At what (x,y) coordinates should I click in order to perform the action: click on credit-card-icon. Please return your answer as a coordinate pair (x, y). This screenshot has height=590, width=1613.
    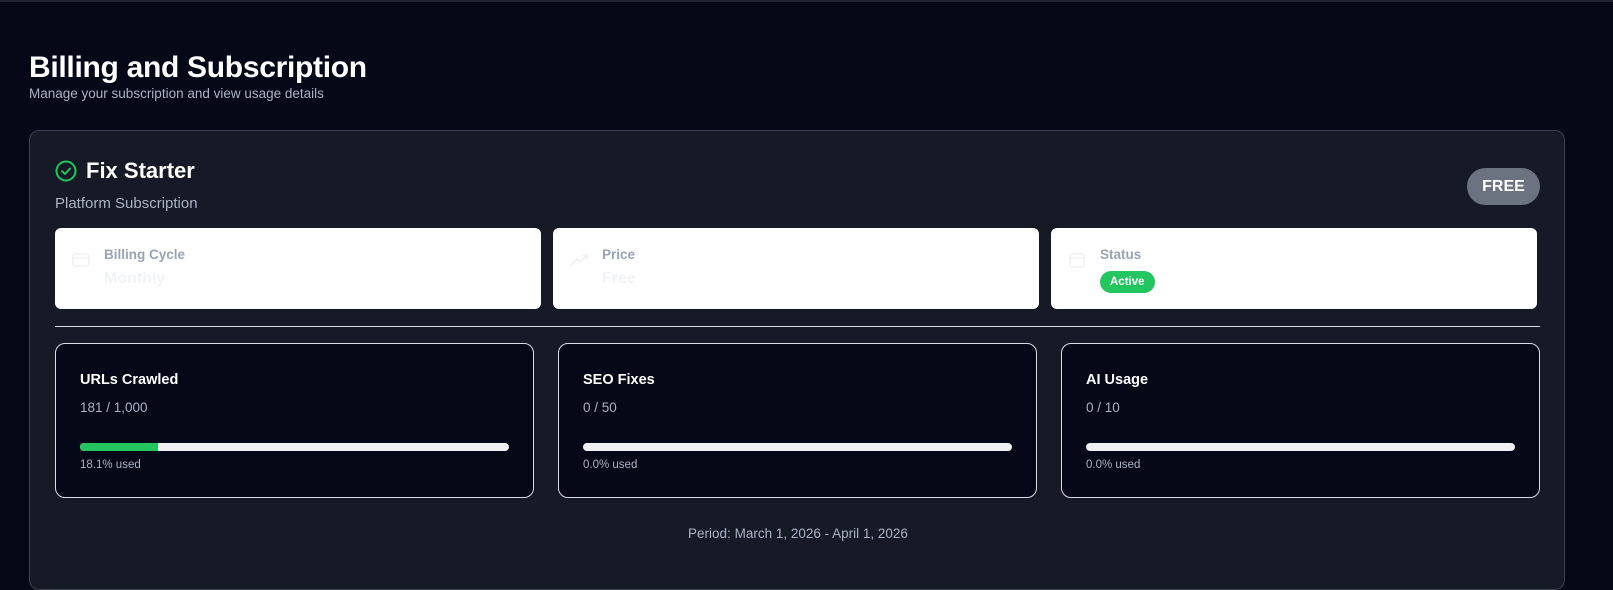
    Looking at the image, I should click on (81, 260).